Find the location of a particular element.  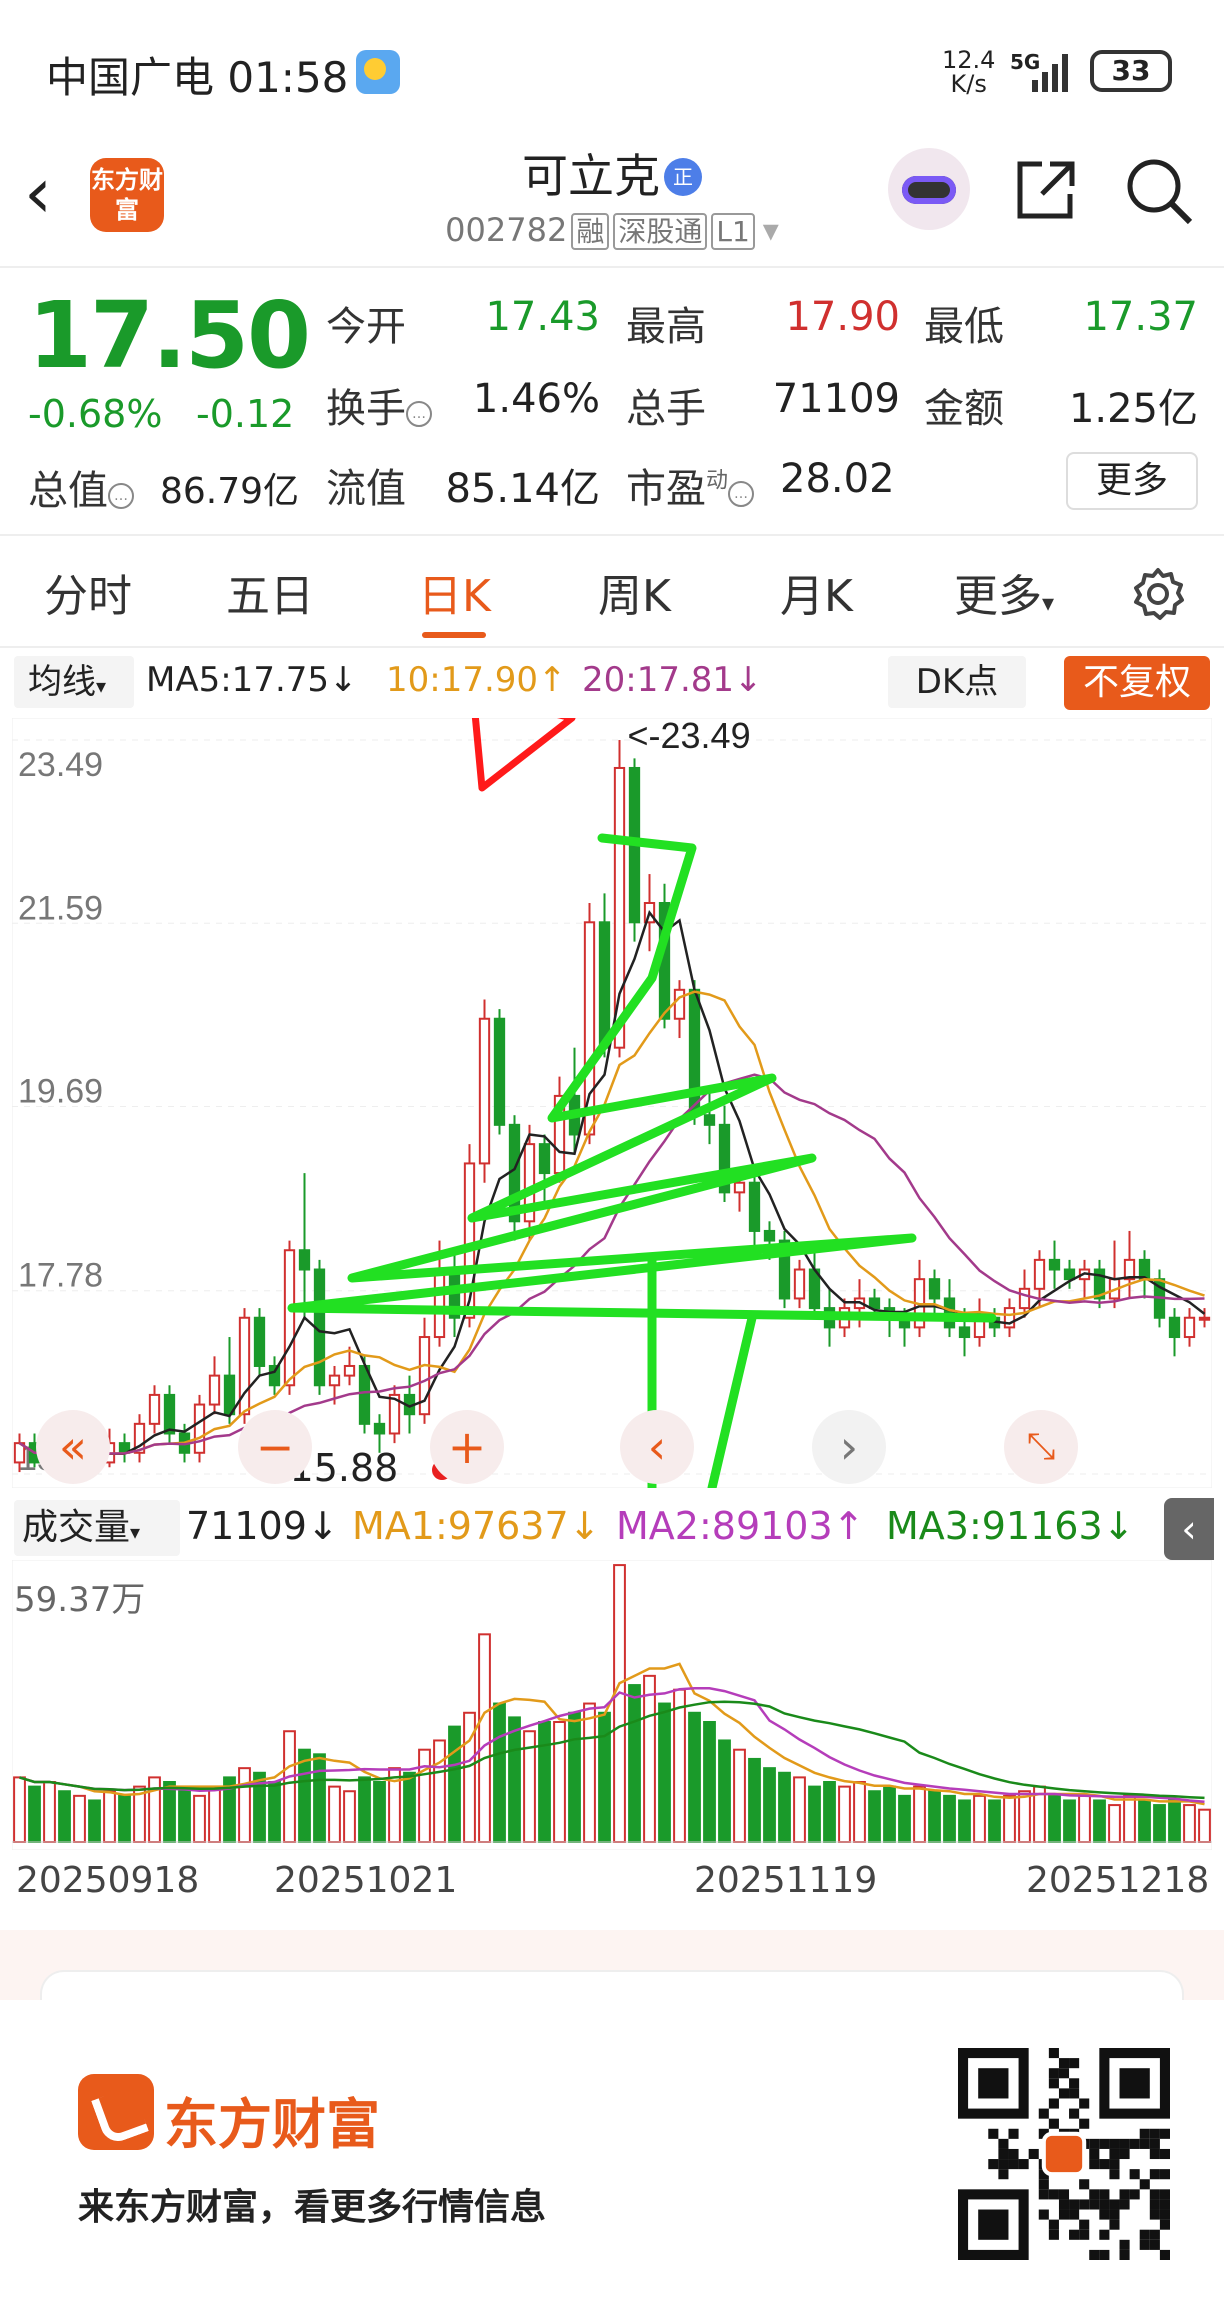

footer-brand: 东方财富 is located at coordinates (272, 2124).